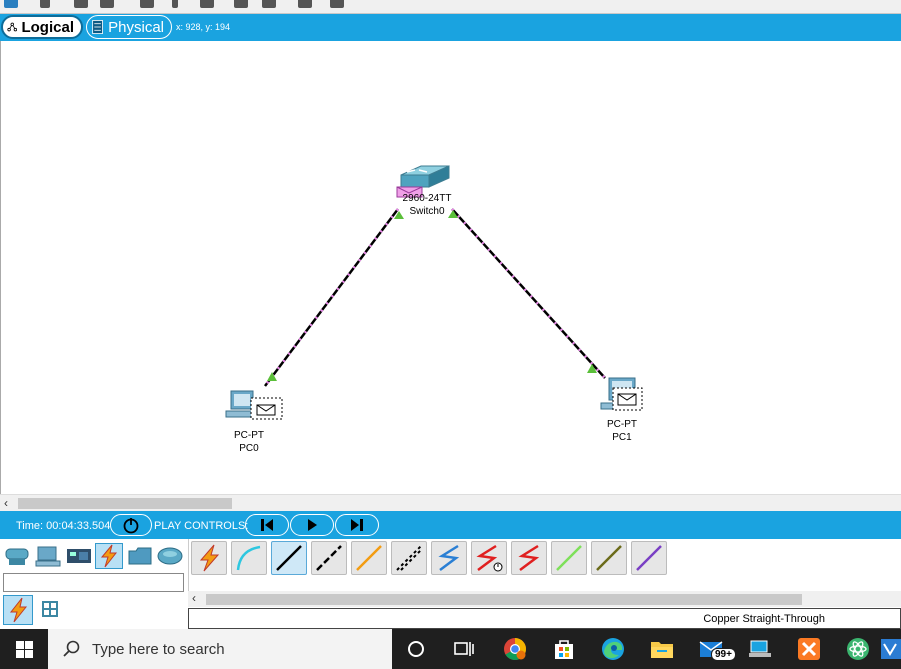  Describe the element at coordinates (93, 556) in the screenshot. I see `device-category-bar` at that location.